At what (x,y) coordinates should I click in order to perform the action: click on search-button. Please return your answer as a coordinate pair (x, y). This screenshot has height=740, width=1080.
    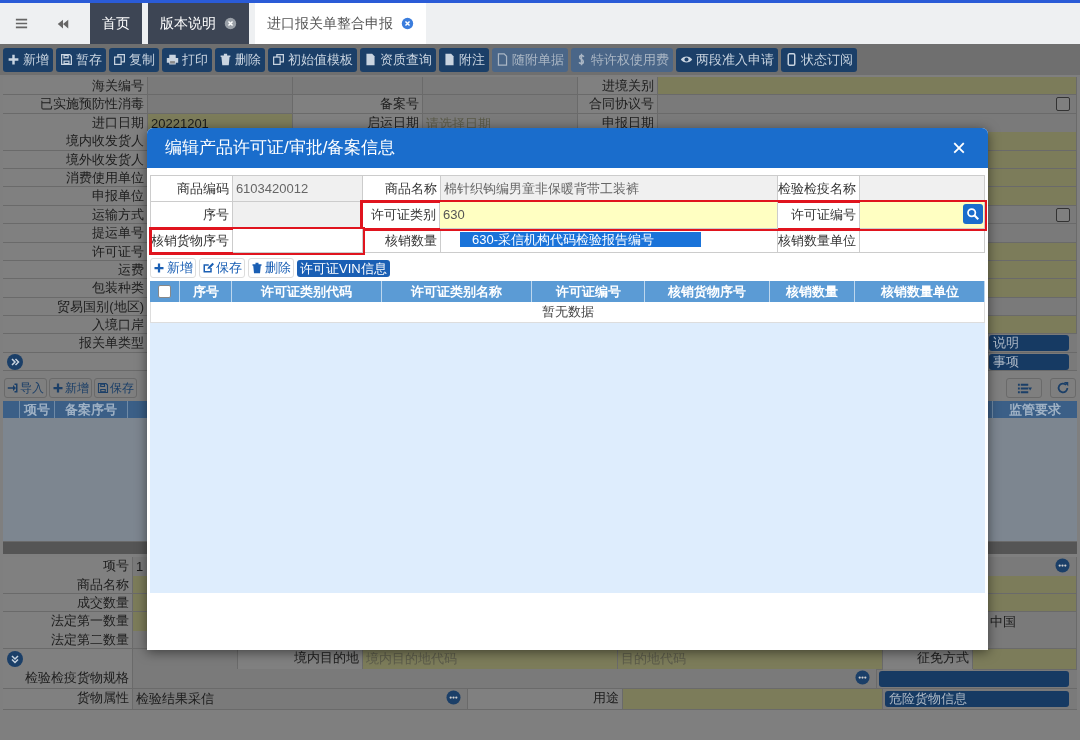
    Looking at the image, I should click on (973, 214).